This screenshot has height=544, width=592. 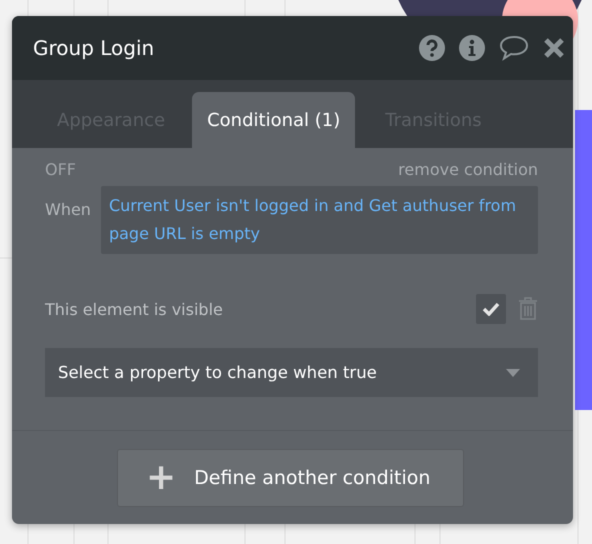 What do you see at coordinates (468, 169) in the screenshot?
I see `remove-condition-link: remove condition` at bounding box center [468, 169].